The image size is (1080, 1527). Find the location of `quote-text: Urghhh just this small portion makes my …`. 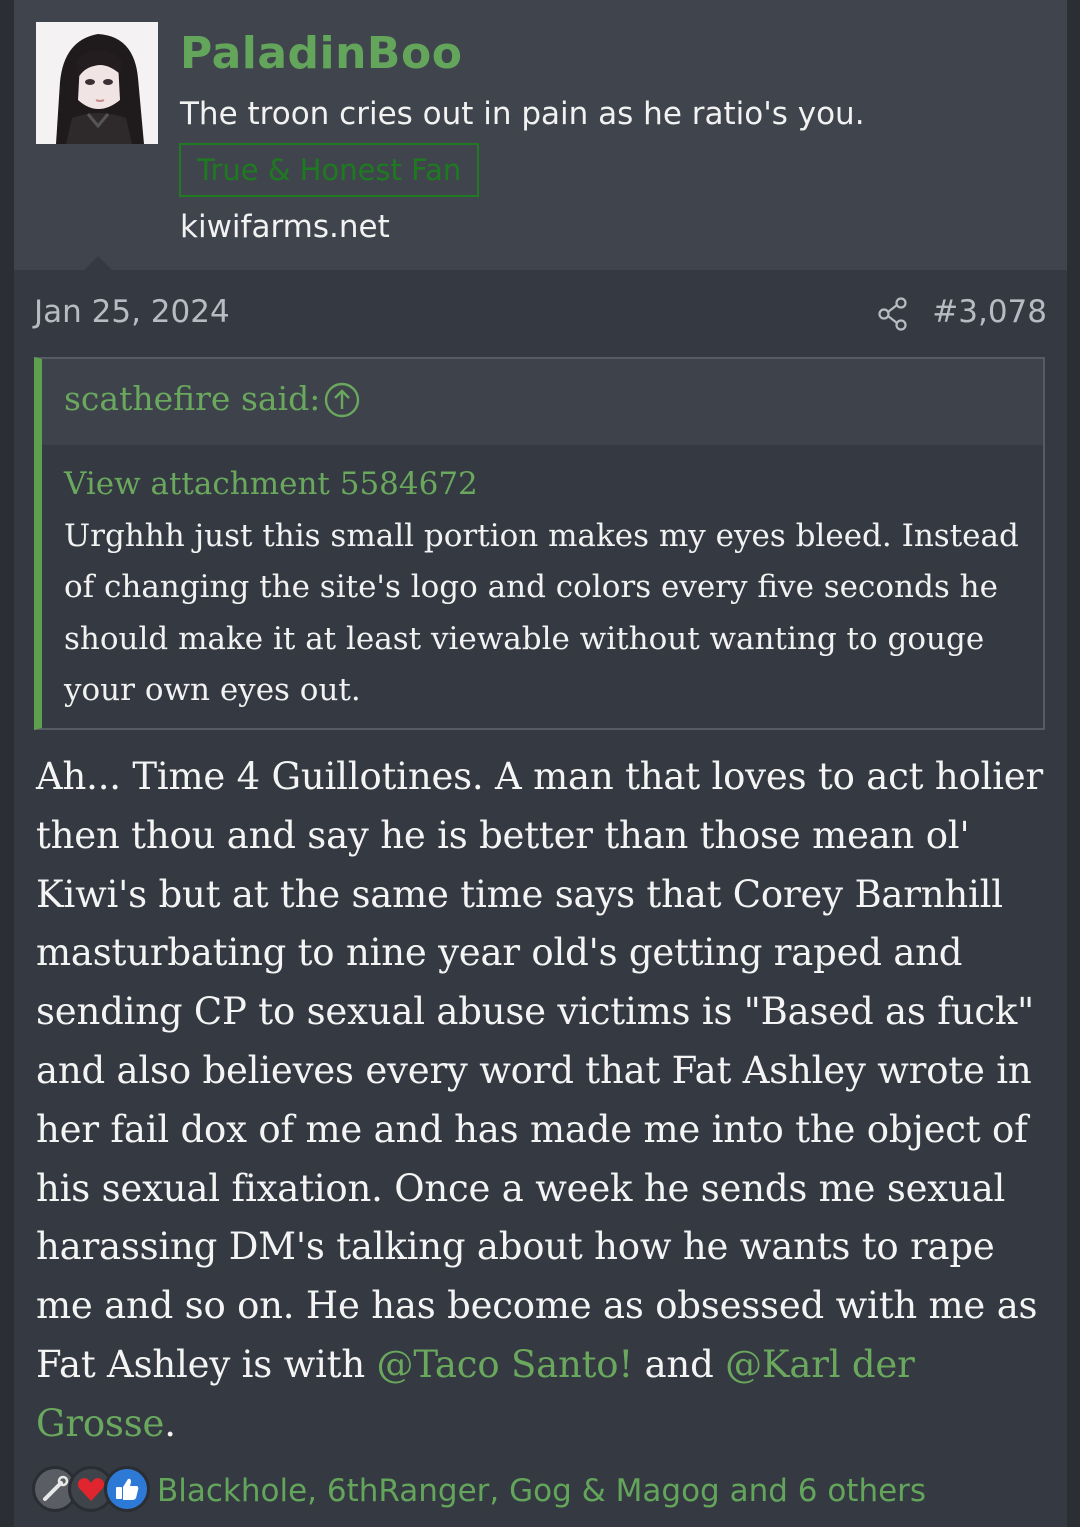

quote-text: Urghhh just this small portion makes my … is located at coordinates (541, 613).